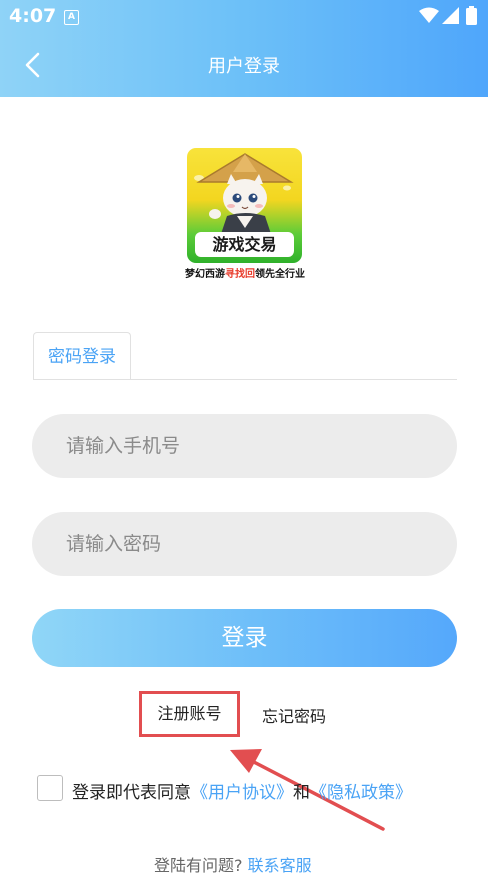 This screenshot has width=488, height=876. What do you see at coordinates (244, 48) in the screenshot?
I see `header-bar: 4:07 A 用户登录` at bounding box center [244, 48].